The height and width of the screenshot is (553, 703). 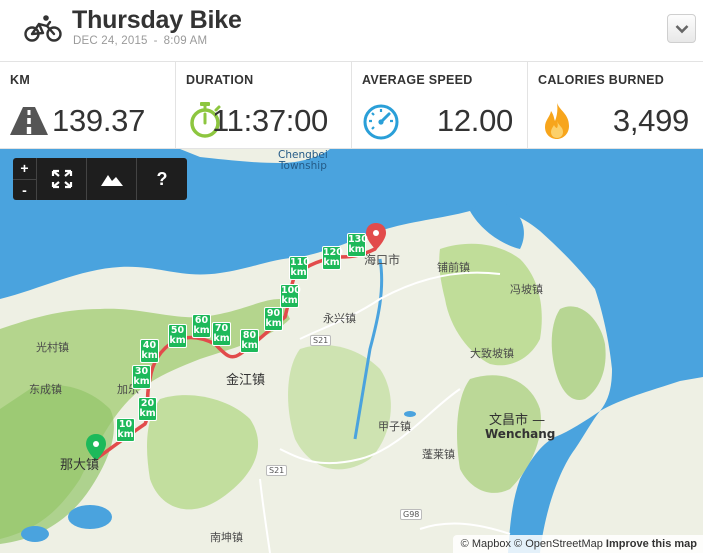 I want to click on activity-title: Thursday Bike, so click(x=157, y=20).